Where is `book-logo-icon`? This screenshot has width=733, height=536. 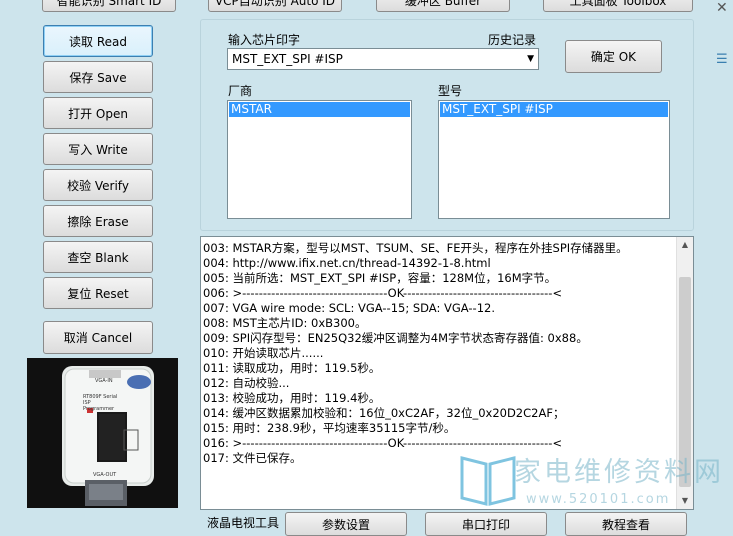
book-logo-icon is located at coordinates (488, 481).